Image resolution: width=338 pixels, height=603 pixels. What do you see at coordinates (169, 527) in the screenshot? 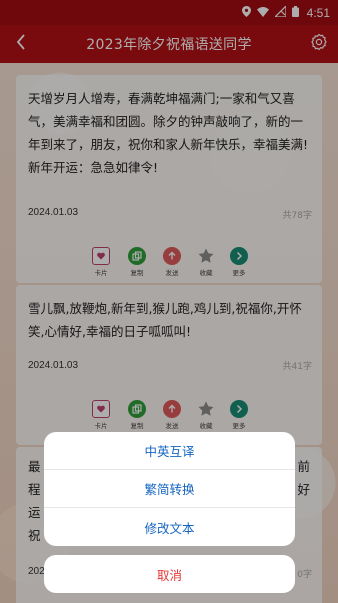
I see `edit-text-option: 修改文本` at bounding box center [169, 527].